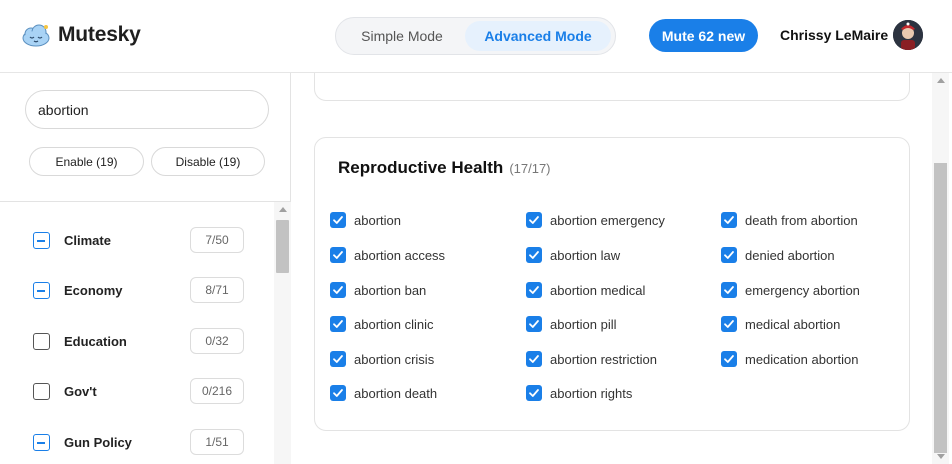 The width and height of the screenshot is (952, 464). I want to click on keyword-label: abortion ban, so click(390, 290).